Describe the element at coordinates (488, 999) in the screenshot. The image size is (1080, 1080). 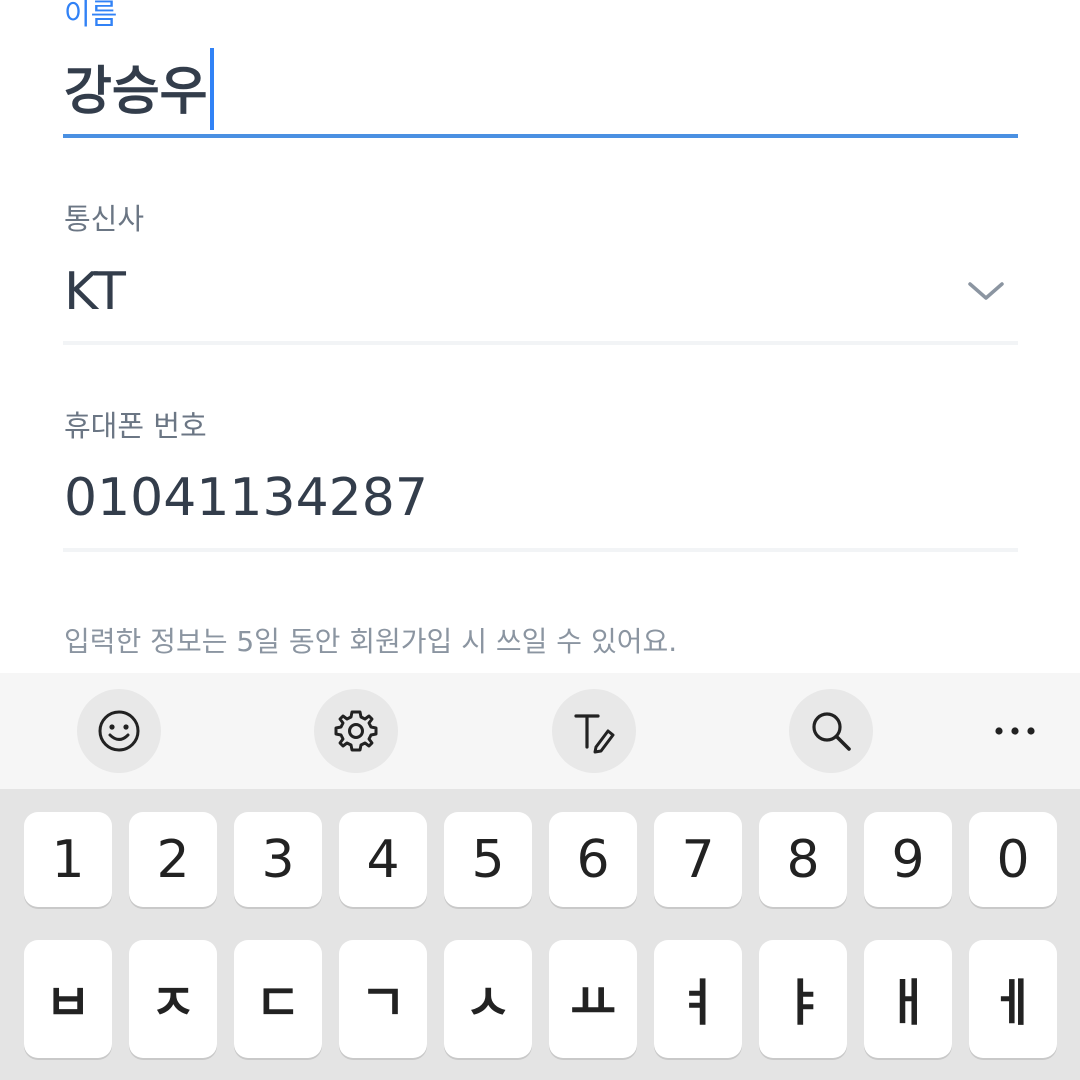
I see `key-siot: ㅅ` at that location.